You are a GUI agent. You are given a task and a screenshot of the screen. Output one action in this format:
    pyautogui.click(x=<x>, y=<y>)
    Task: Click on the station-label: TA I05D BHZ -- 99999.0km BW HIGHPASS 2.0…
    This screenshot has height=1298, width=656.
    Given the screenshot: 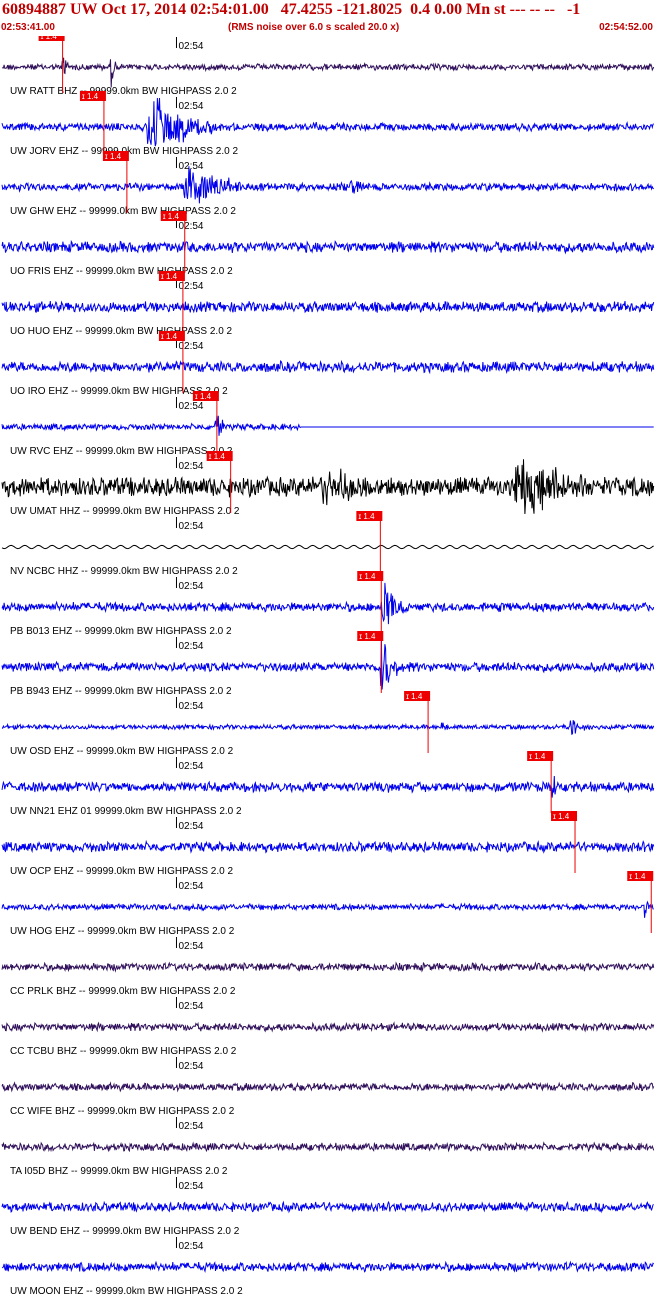 What is the action you would take?
    pyautogui.click(x=119, y=1171)
    